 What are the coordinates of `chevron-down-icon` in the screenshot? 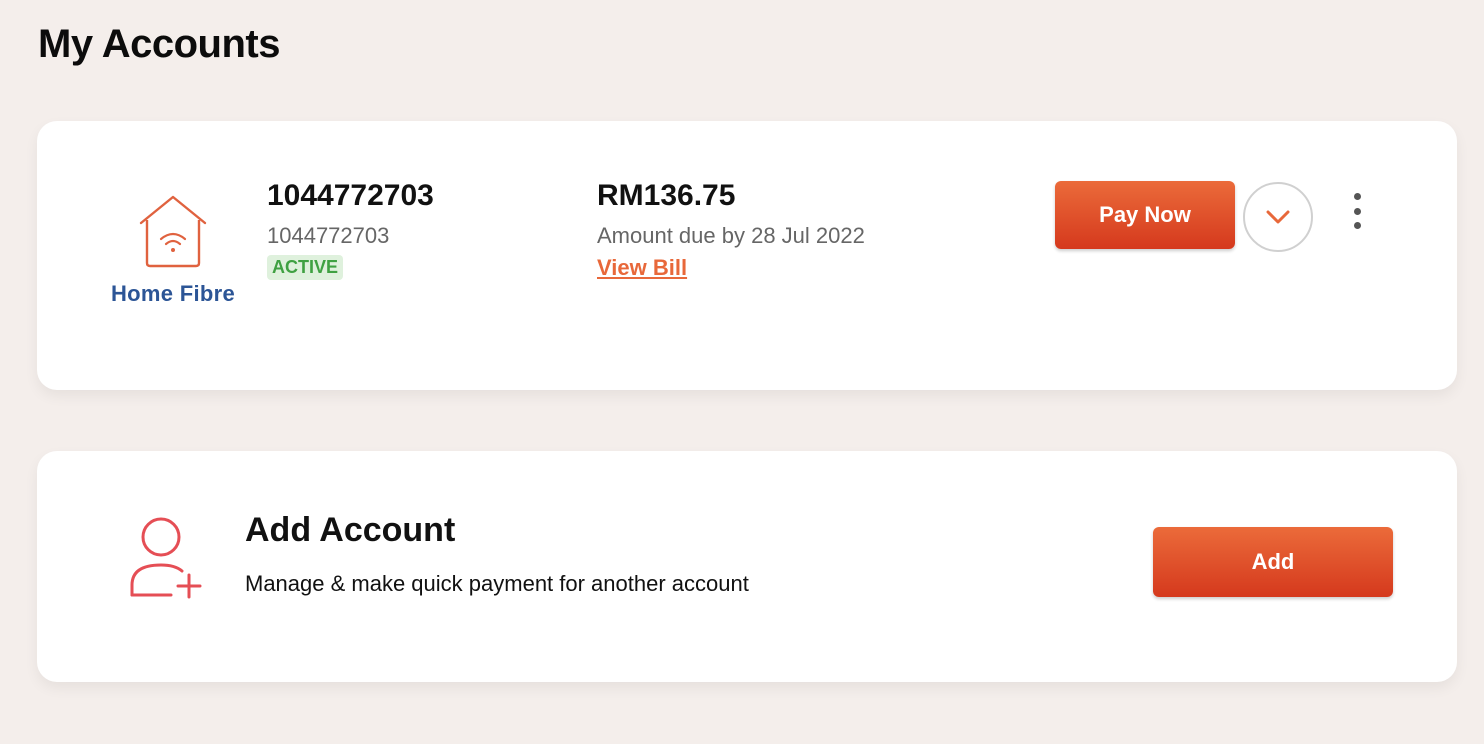 It's located at (1278, 217).